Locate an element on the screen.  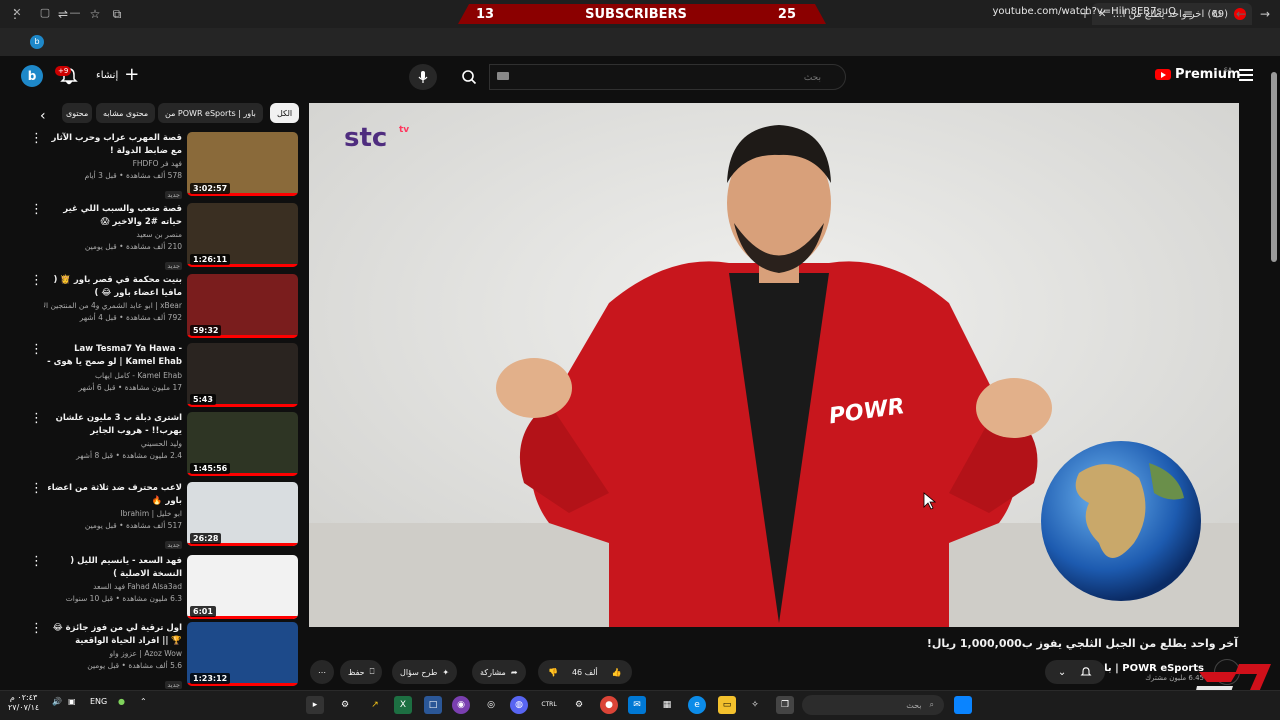
network-icon: ▣ is located at coordinates (72, 701).